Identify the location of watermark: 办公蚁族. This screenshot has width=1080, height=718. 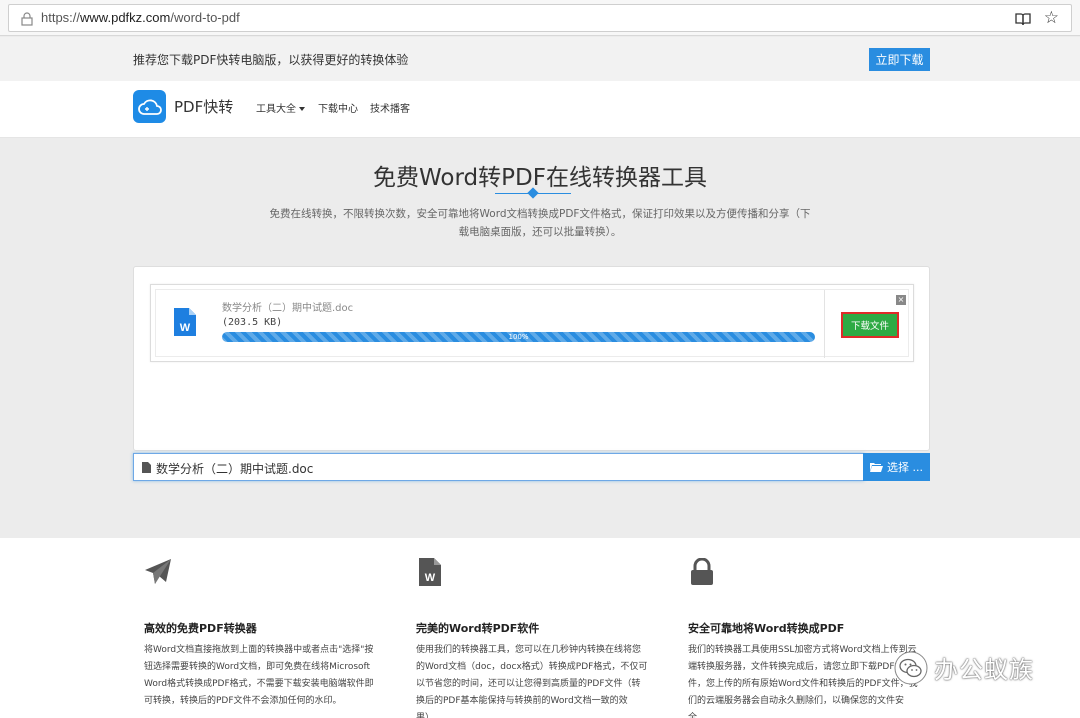
(964, 667).